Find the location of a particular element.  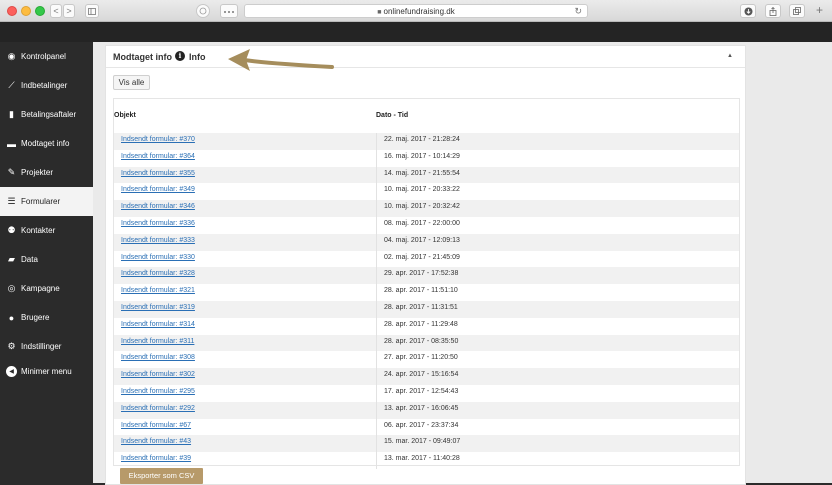

info-link: Info is located at coordinates (197, 57).